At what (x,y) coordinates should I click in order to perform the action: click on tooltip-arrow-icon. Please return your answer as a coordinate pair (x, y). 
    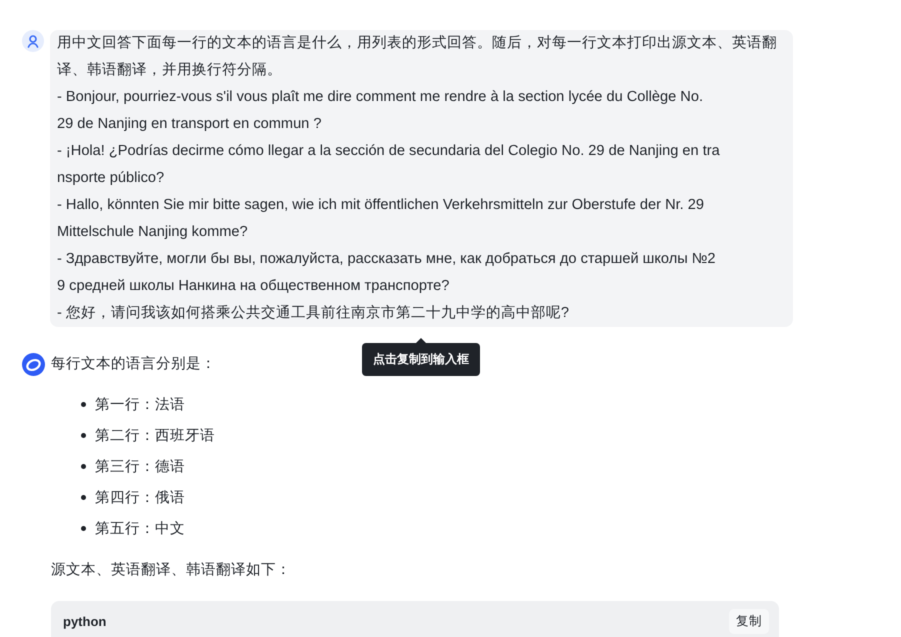
    Looking at the image, I should click on (421, 340).